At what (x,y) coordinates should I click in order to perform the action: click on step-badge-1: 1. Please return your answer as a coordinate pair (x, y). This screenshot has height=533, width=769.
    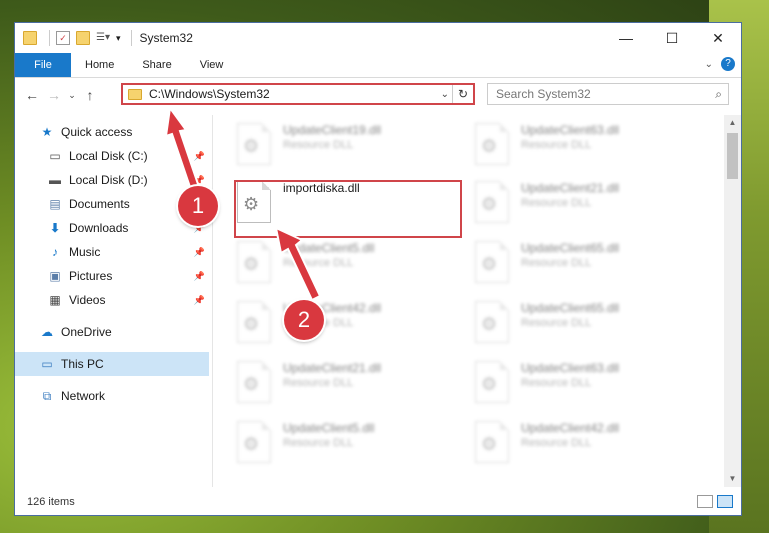
    Looking at the image, I should click on (198, 206).